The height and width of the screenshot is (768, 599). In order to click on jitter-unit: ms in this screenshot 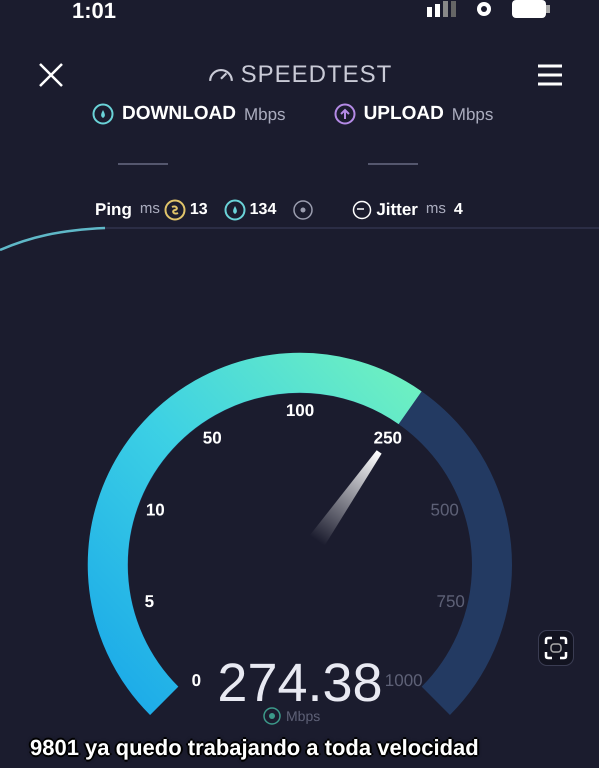, I will do `click(436, 209)`.